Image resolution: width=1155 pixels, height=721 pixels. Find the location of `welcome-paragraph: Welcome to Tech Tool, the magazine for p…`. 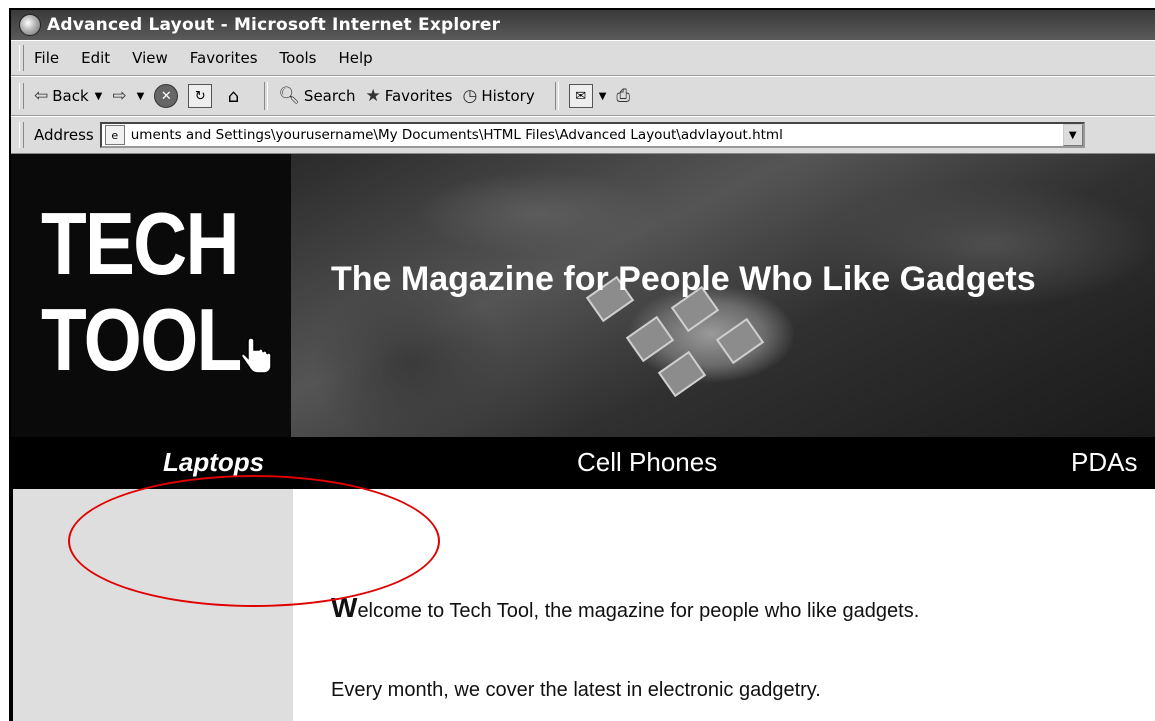

welcome-paragraph: Welcome to Tech Tool, the magazine for p… is located at coordinates (625, 608).